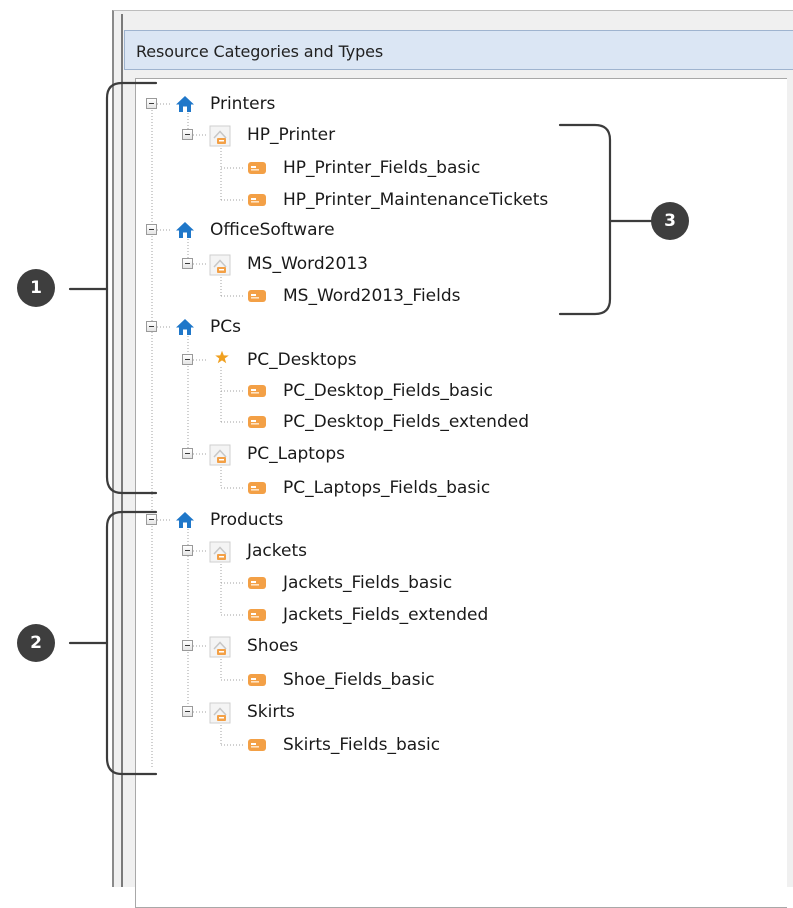 This screenshot has height=908, width=793. What do you see at coordinates (187, 645) in the screenshot?
I see `collapse-toggle-shoes` at bounding box center [187, 645].